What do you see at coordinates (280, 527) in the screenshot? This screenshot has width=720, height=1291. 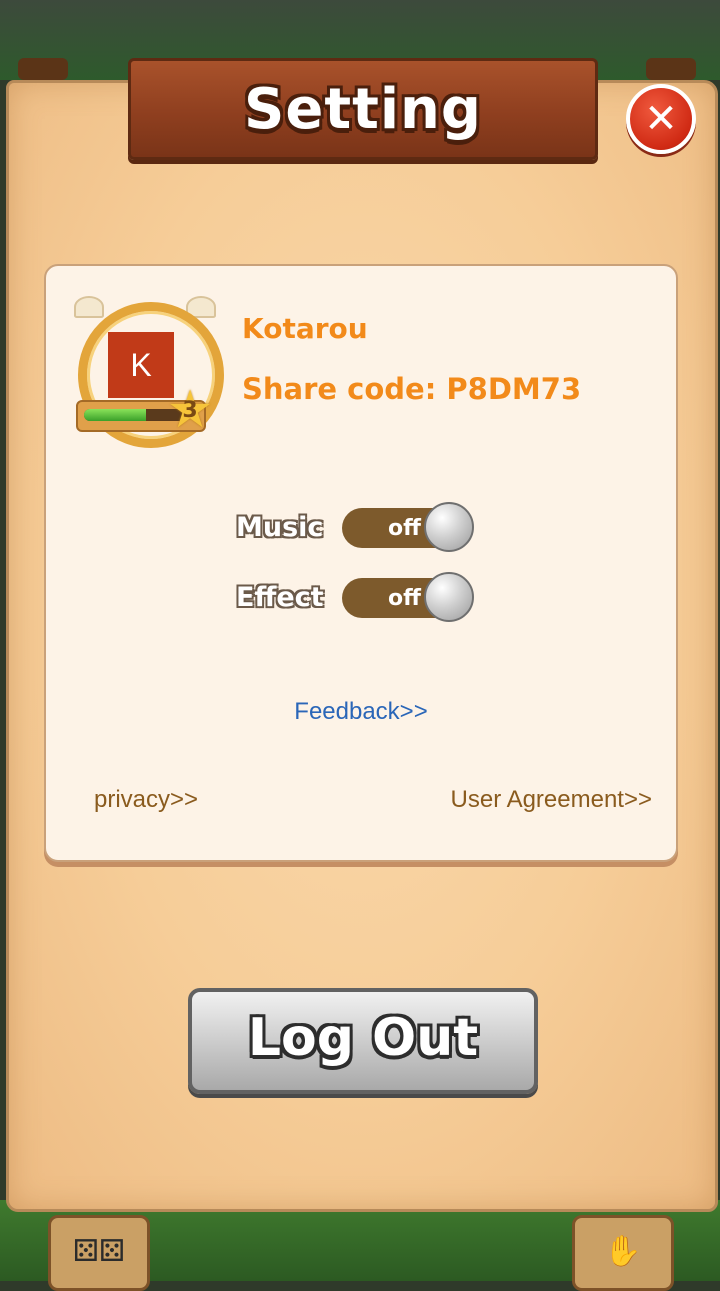 I see `music-label: Music` at bounding box center [280, 527].